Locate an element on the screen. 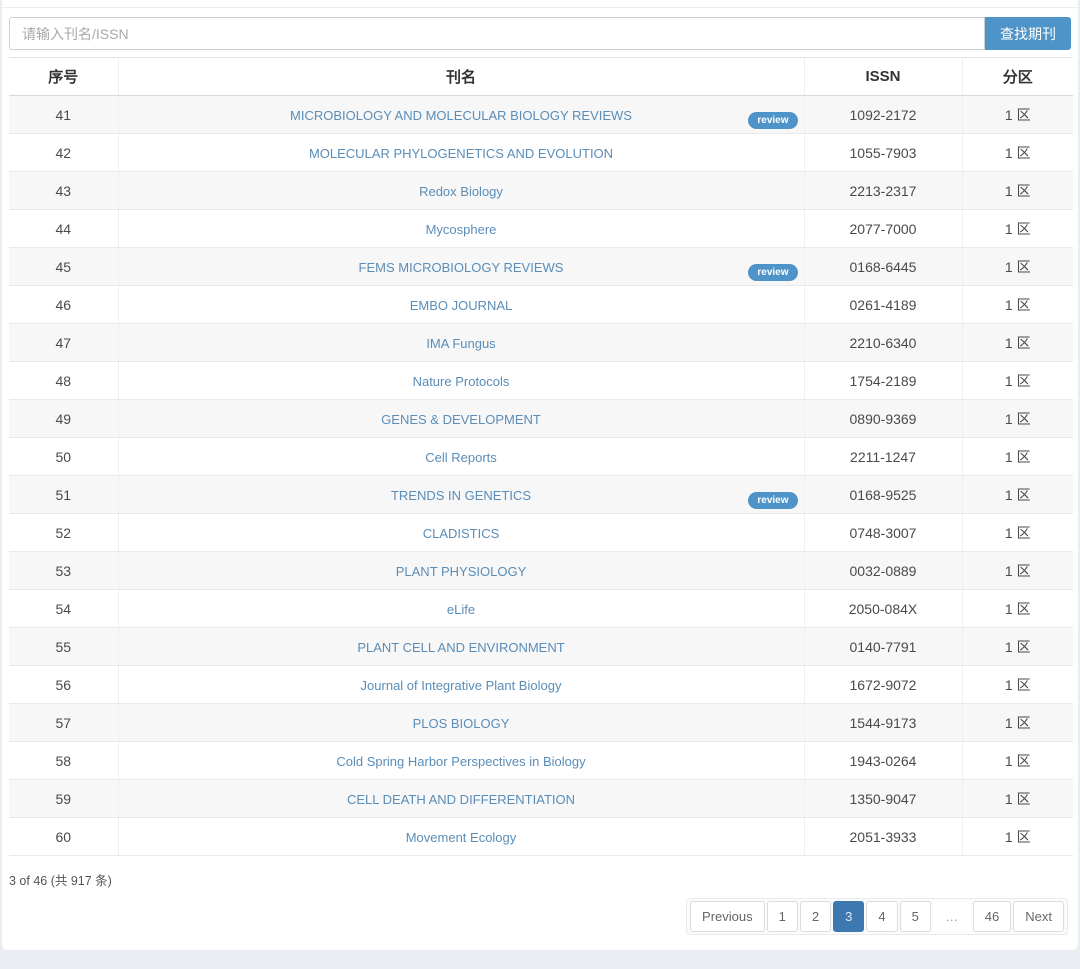 The height and width of the screenshot is (969, 1080). table-row: 44 Mycosphere 2077-7000 1 区 is located at coordinates (541, 228).